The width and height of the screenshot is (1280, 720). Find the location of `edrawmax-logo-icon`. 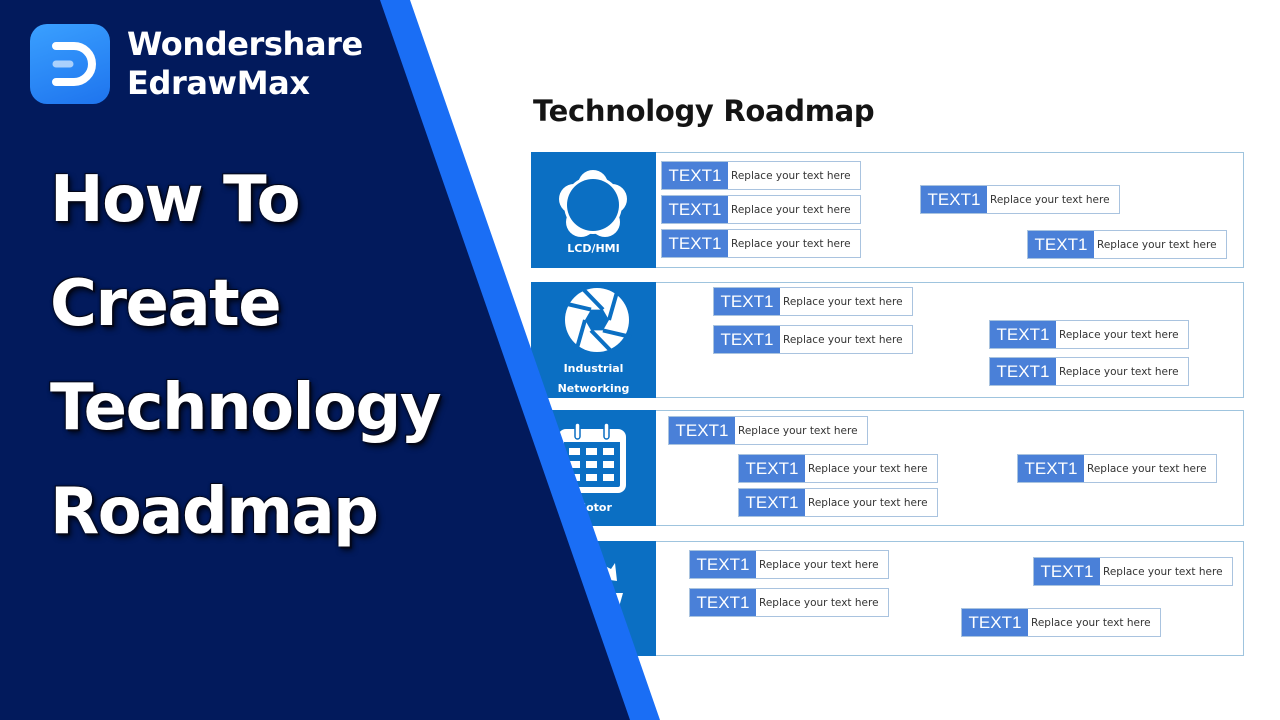

edrawmax-logo-icon is located at coordinates (70, 64).